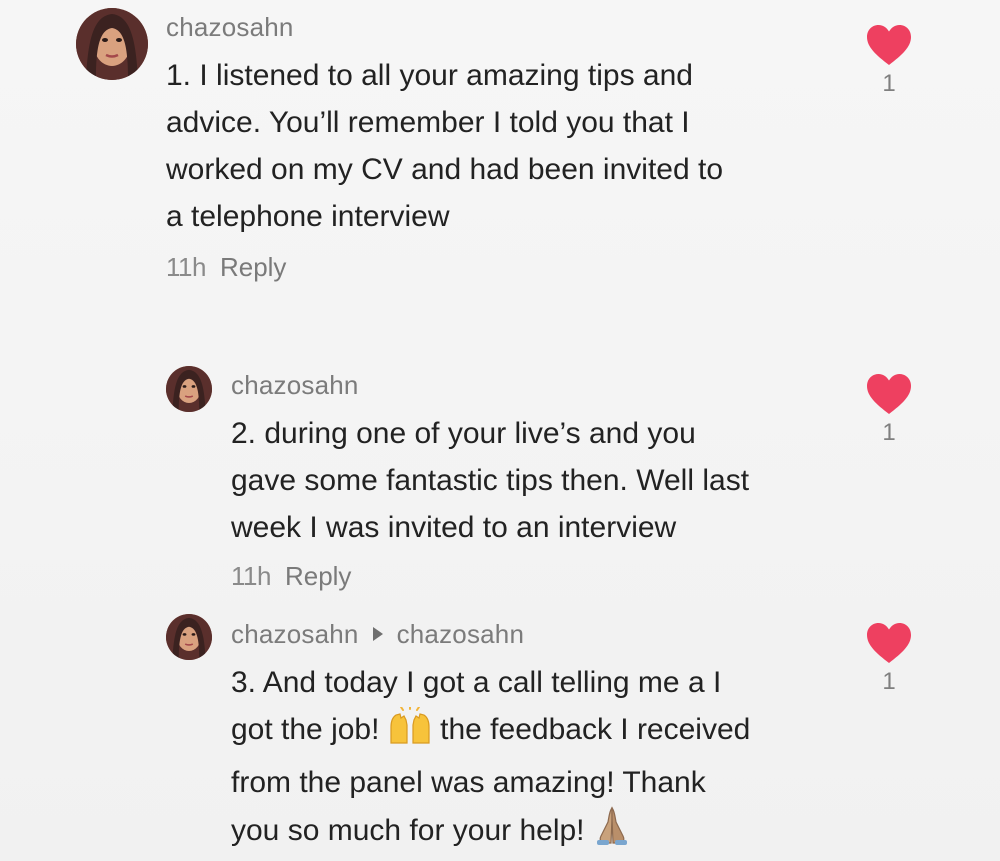 The image size is (1000, 861). I want to click on comment-text-line: you so much for your help!, so click(490, 833).